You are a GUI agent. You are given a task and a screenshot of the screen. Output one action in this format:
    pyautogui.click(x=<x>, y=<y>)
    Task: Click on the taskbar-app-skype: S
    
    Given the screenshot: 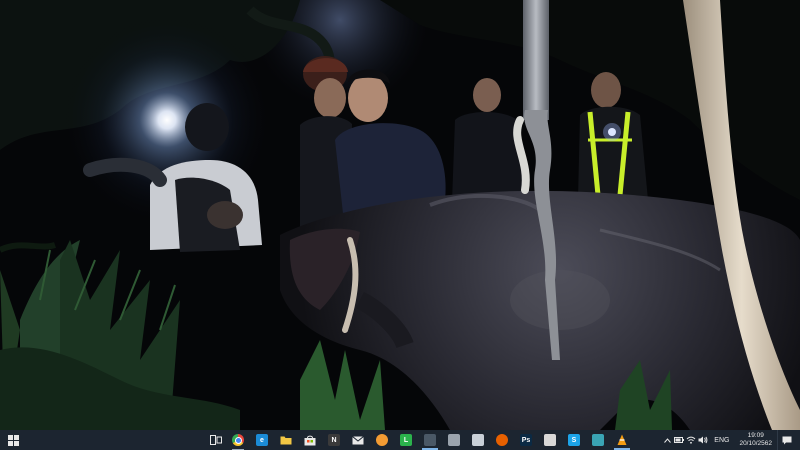 What is the action you would take?
    pyautogui.click(x=574, y=440)
    